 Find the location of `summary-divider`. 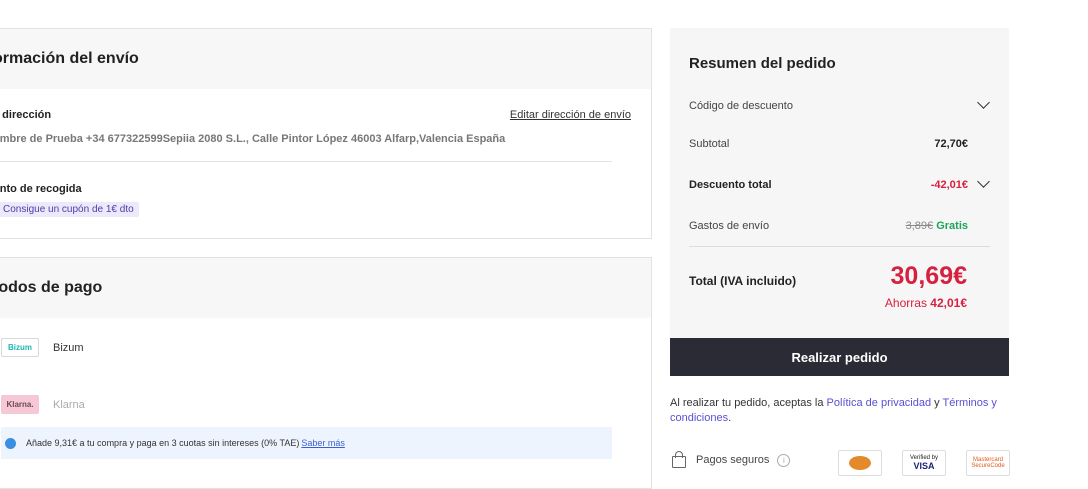

summary-divider is located at coordinates (839, 246).